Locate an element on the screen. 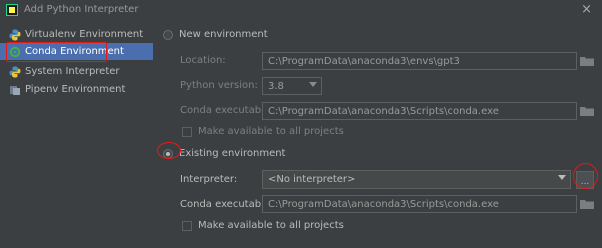 The width and height of the screenshot is (602, 248). new-environment-radio is located at coordinates (168, 35).